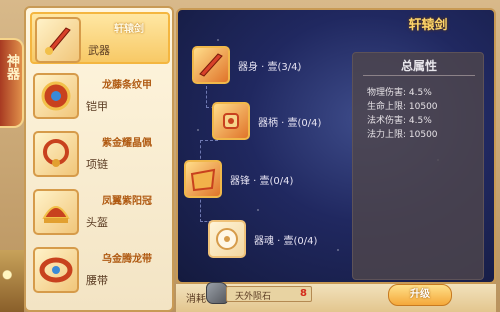  What do you see at coordinates (211, 65) in the screenshot?
I see `blade-icon` at bounding box center [211, 65].